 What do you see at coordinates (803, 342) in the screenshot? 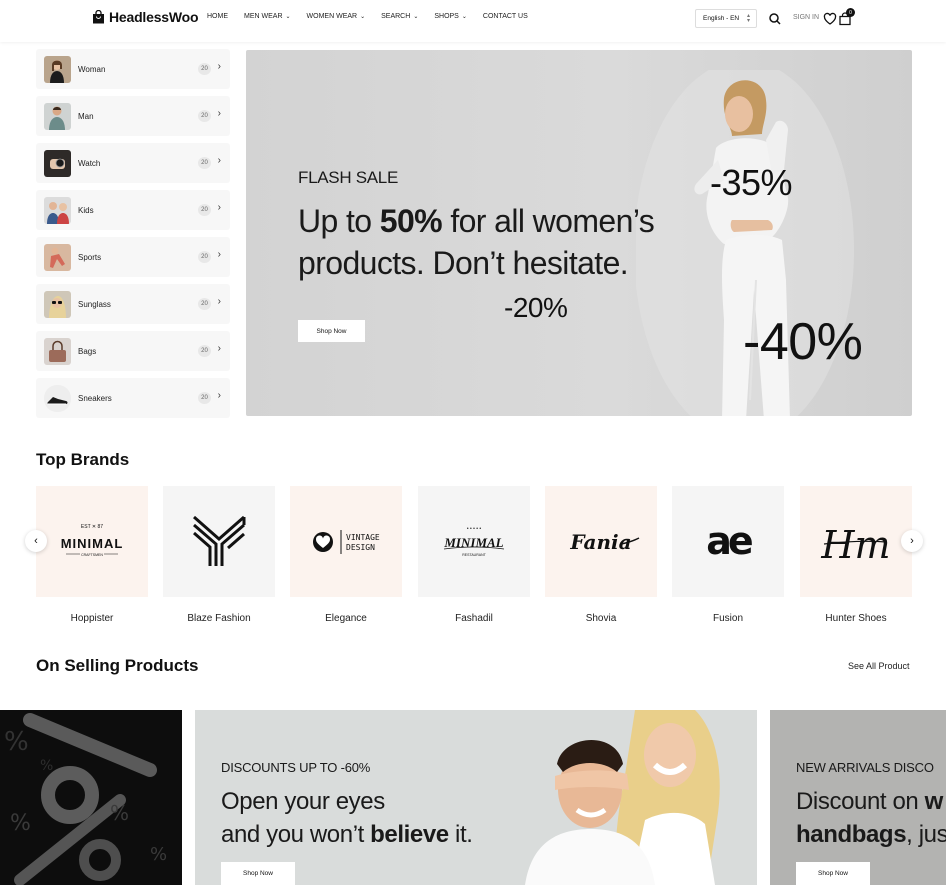
I see `discount-badge-40: -40%` at bounding box center [803, 342].